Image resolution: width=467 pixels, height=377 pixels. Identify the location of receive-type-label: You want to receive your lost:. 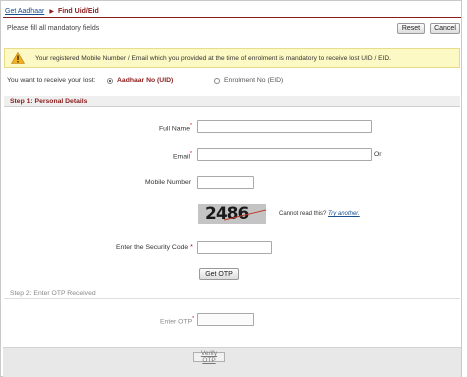
(51, 80).